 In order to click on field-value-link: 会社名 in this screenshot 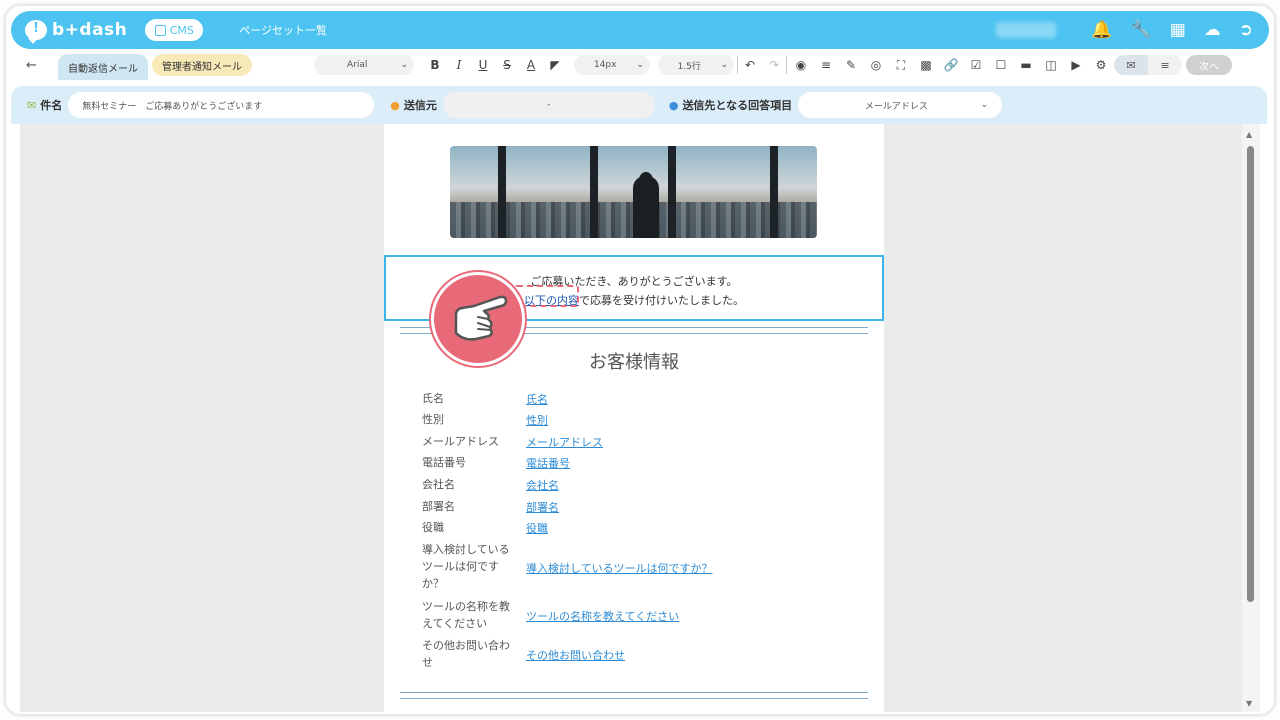, I will do `click(542, 485)`.